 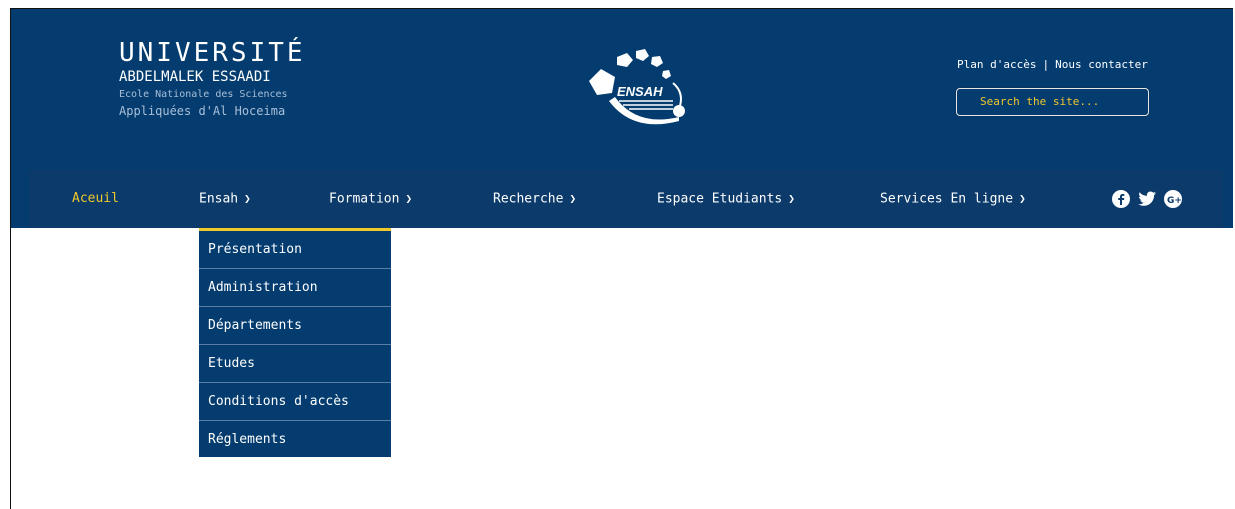 What do you see at coordinates (219, 199) in the screenshot?
I see `nav-label: Ensah` at bounding box center [219, 199].